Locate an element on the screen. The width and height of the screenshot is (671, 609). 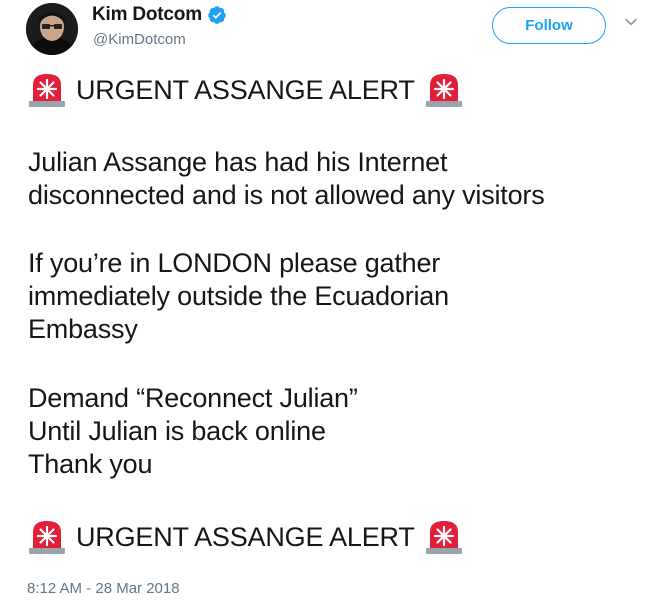
user-handle: @KimDotcom is located at coordinates (139, 39).